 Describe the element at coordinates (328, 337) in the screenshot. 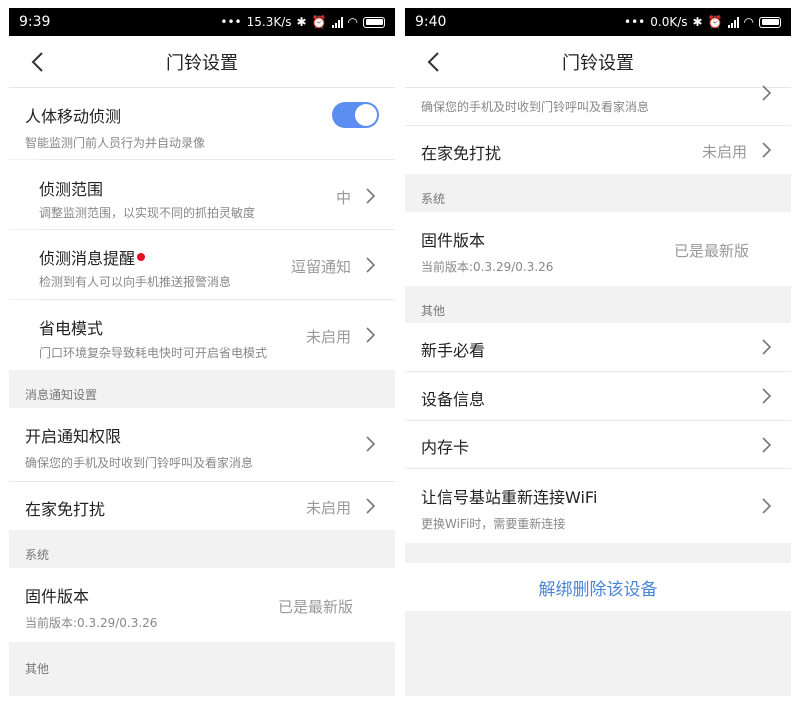

I see `power-save-value: 未启用` at that location.